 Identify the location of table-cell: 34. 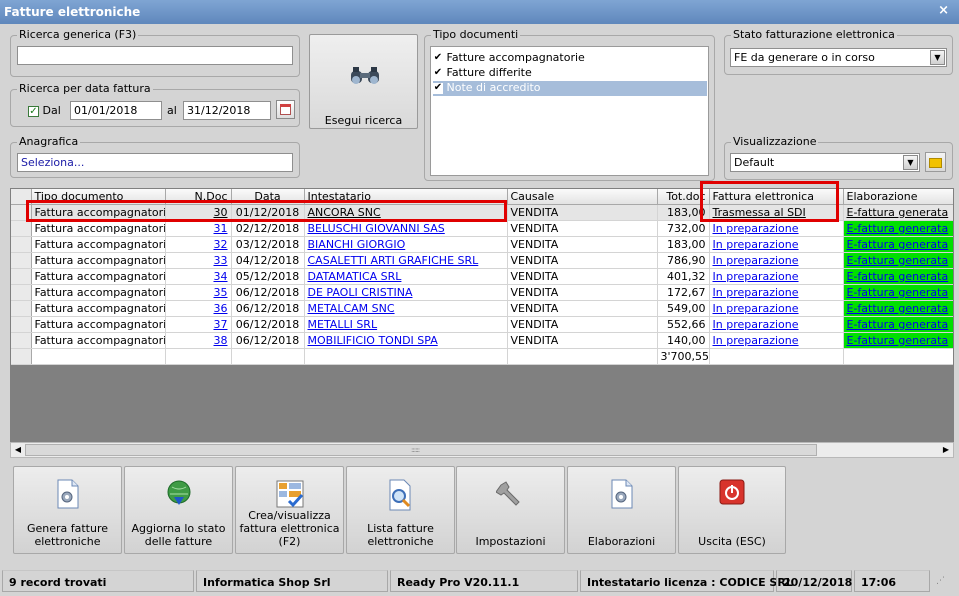
(198, 276).